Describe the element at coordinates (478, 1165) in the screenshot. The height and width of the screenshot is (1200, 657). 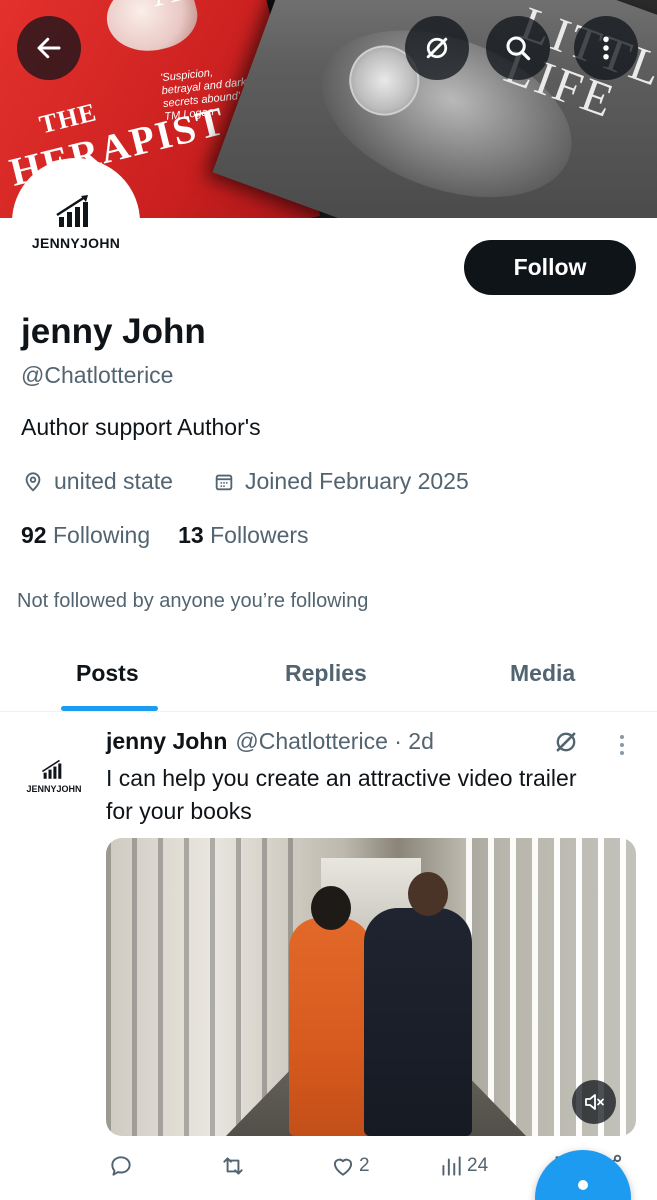
I see `views-count: 24` at that location.